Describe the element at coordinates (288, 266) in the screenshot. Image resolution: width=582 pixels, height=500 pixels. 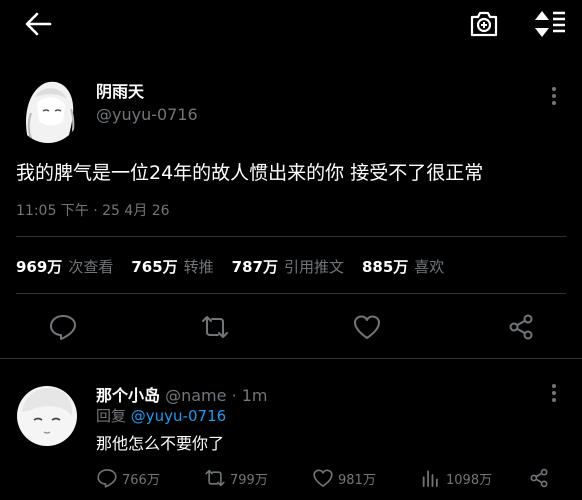
I see `quotes-stat: 787万 引用推文` at that location.